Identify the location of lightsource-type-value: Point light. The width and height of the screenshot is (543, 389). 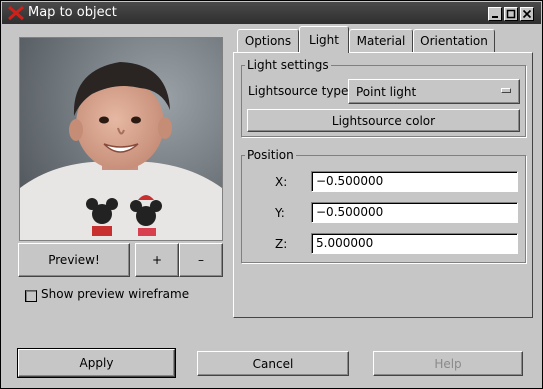
(386, 91).